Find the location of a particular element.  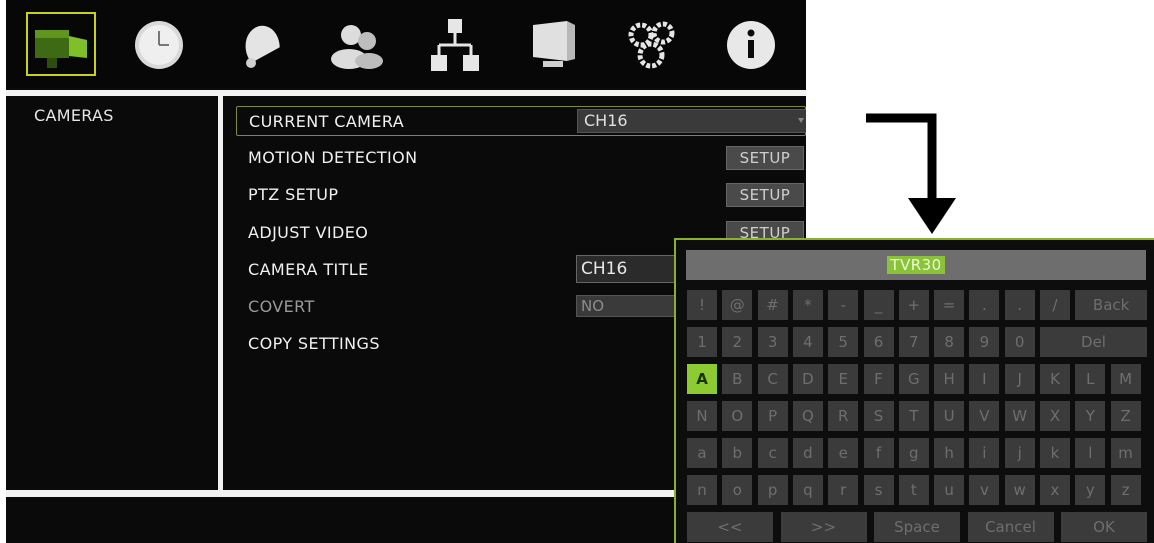

keyboard-key: x is located at coordinates (1055, 490).